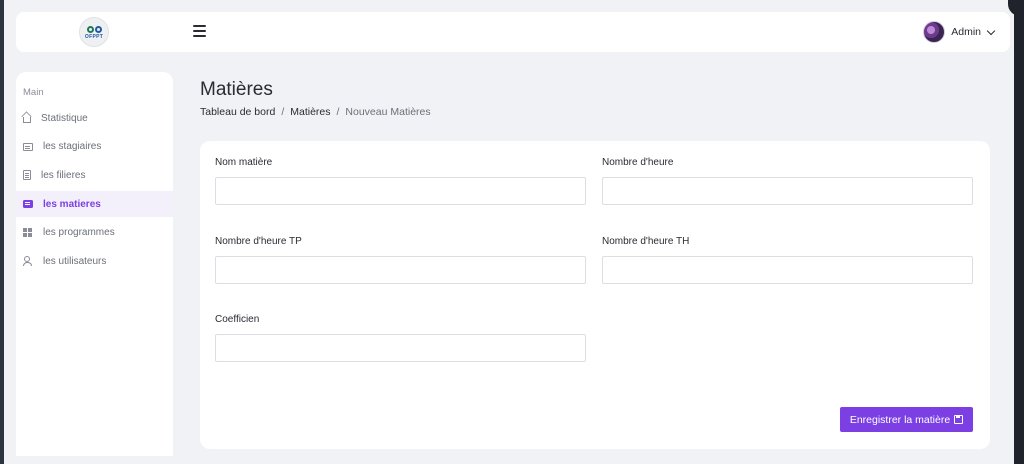  I want to click on breadcrumb-home-link: Tableau de bord, so click(237, 112).